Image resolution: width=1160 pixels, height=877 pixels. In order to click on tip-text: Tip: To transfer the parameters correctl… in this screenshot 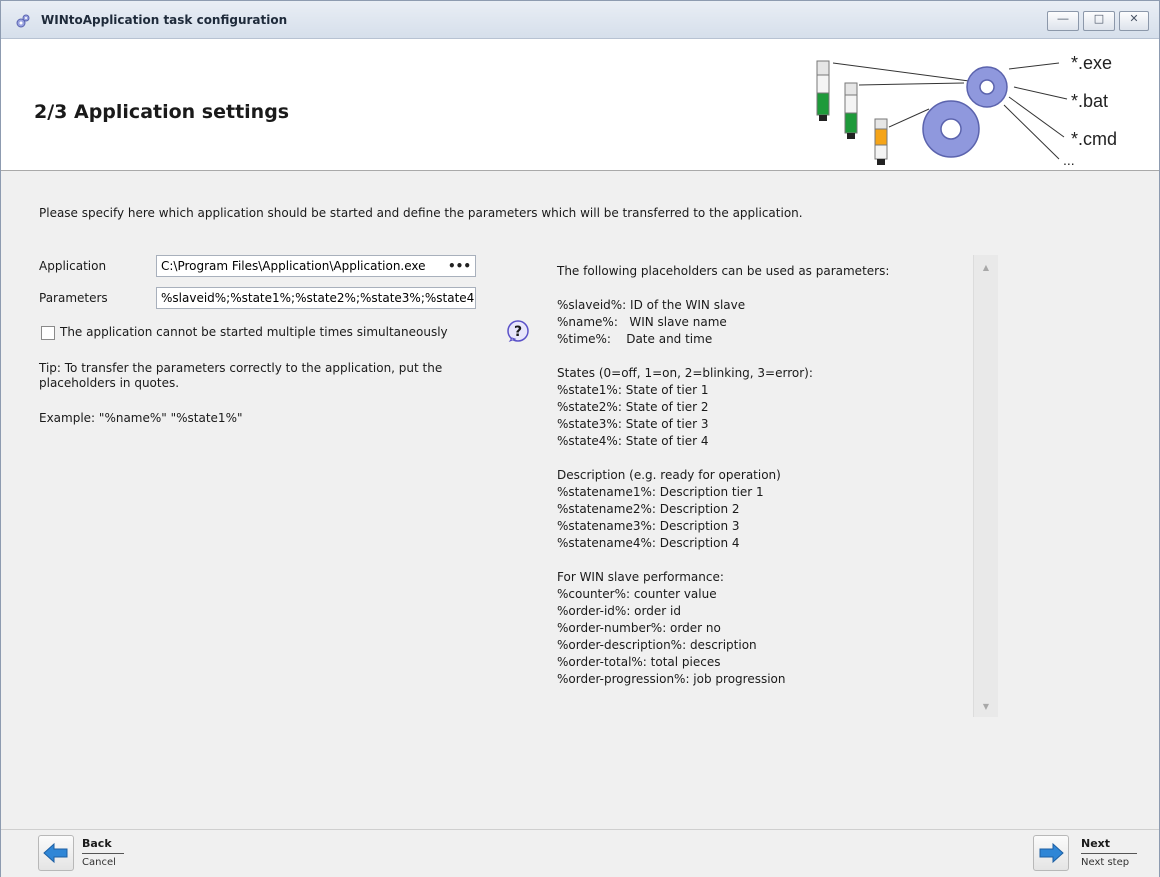, I will do `click(241, 375)`.